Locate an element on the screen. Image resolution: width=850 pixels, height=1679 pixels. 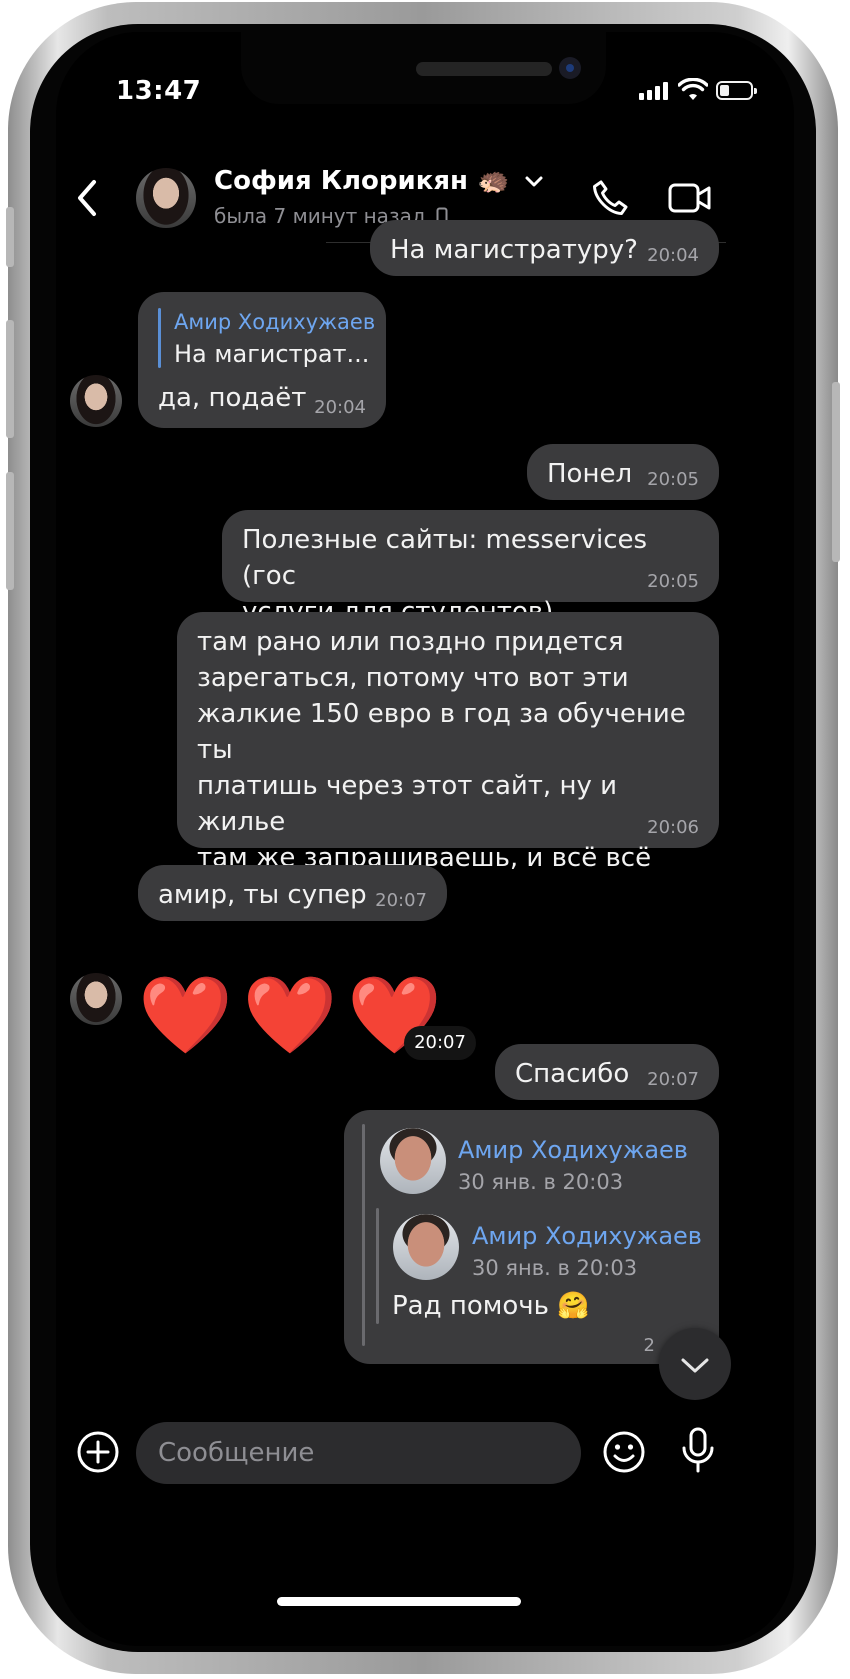
attach-plus-icon is located at coordinates (98, 1452).